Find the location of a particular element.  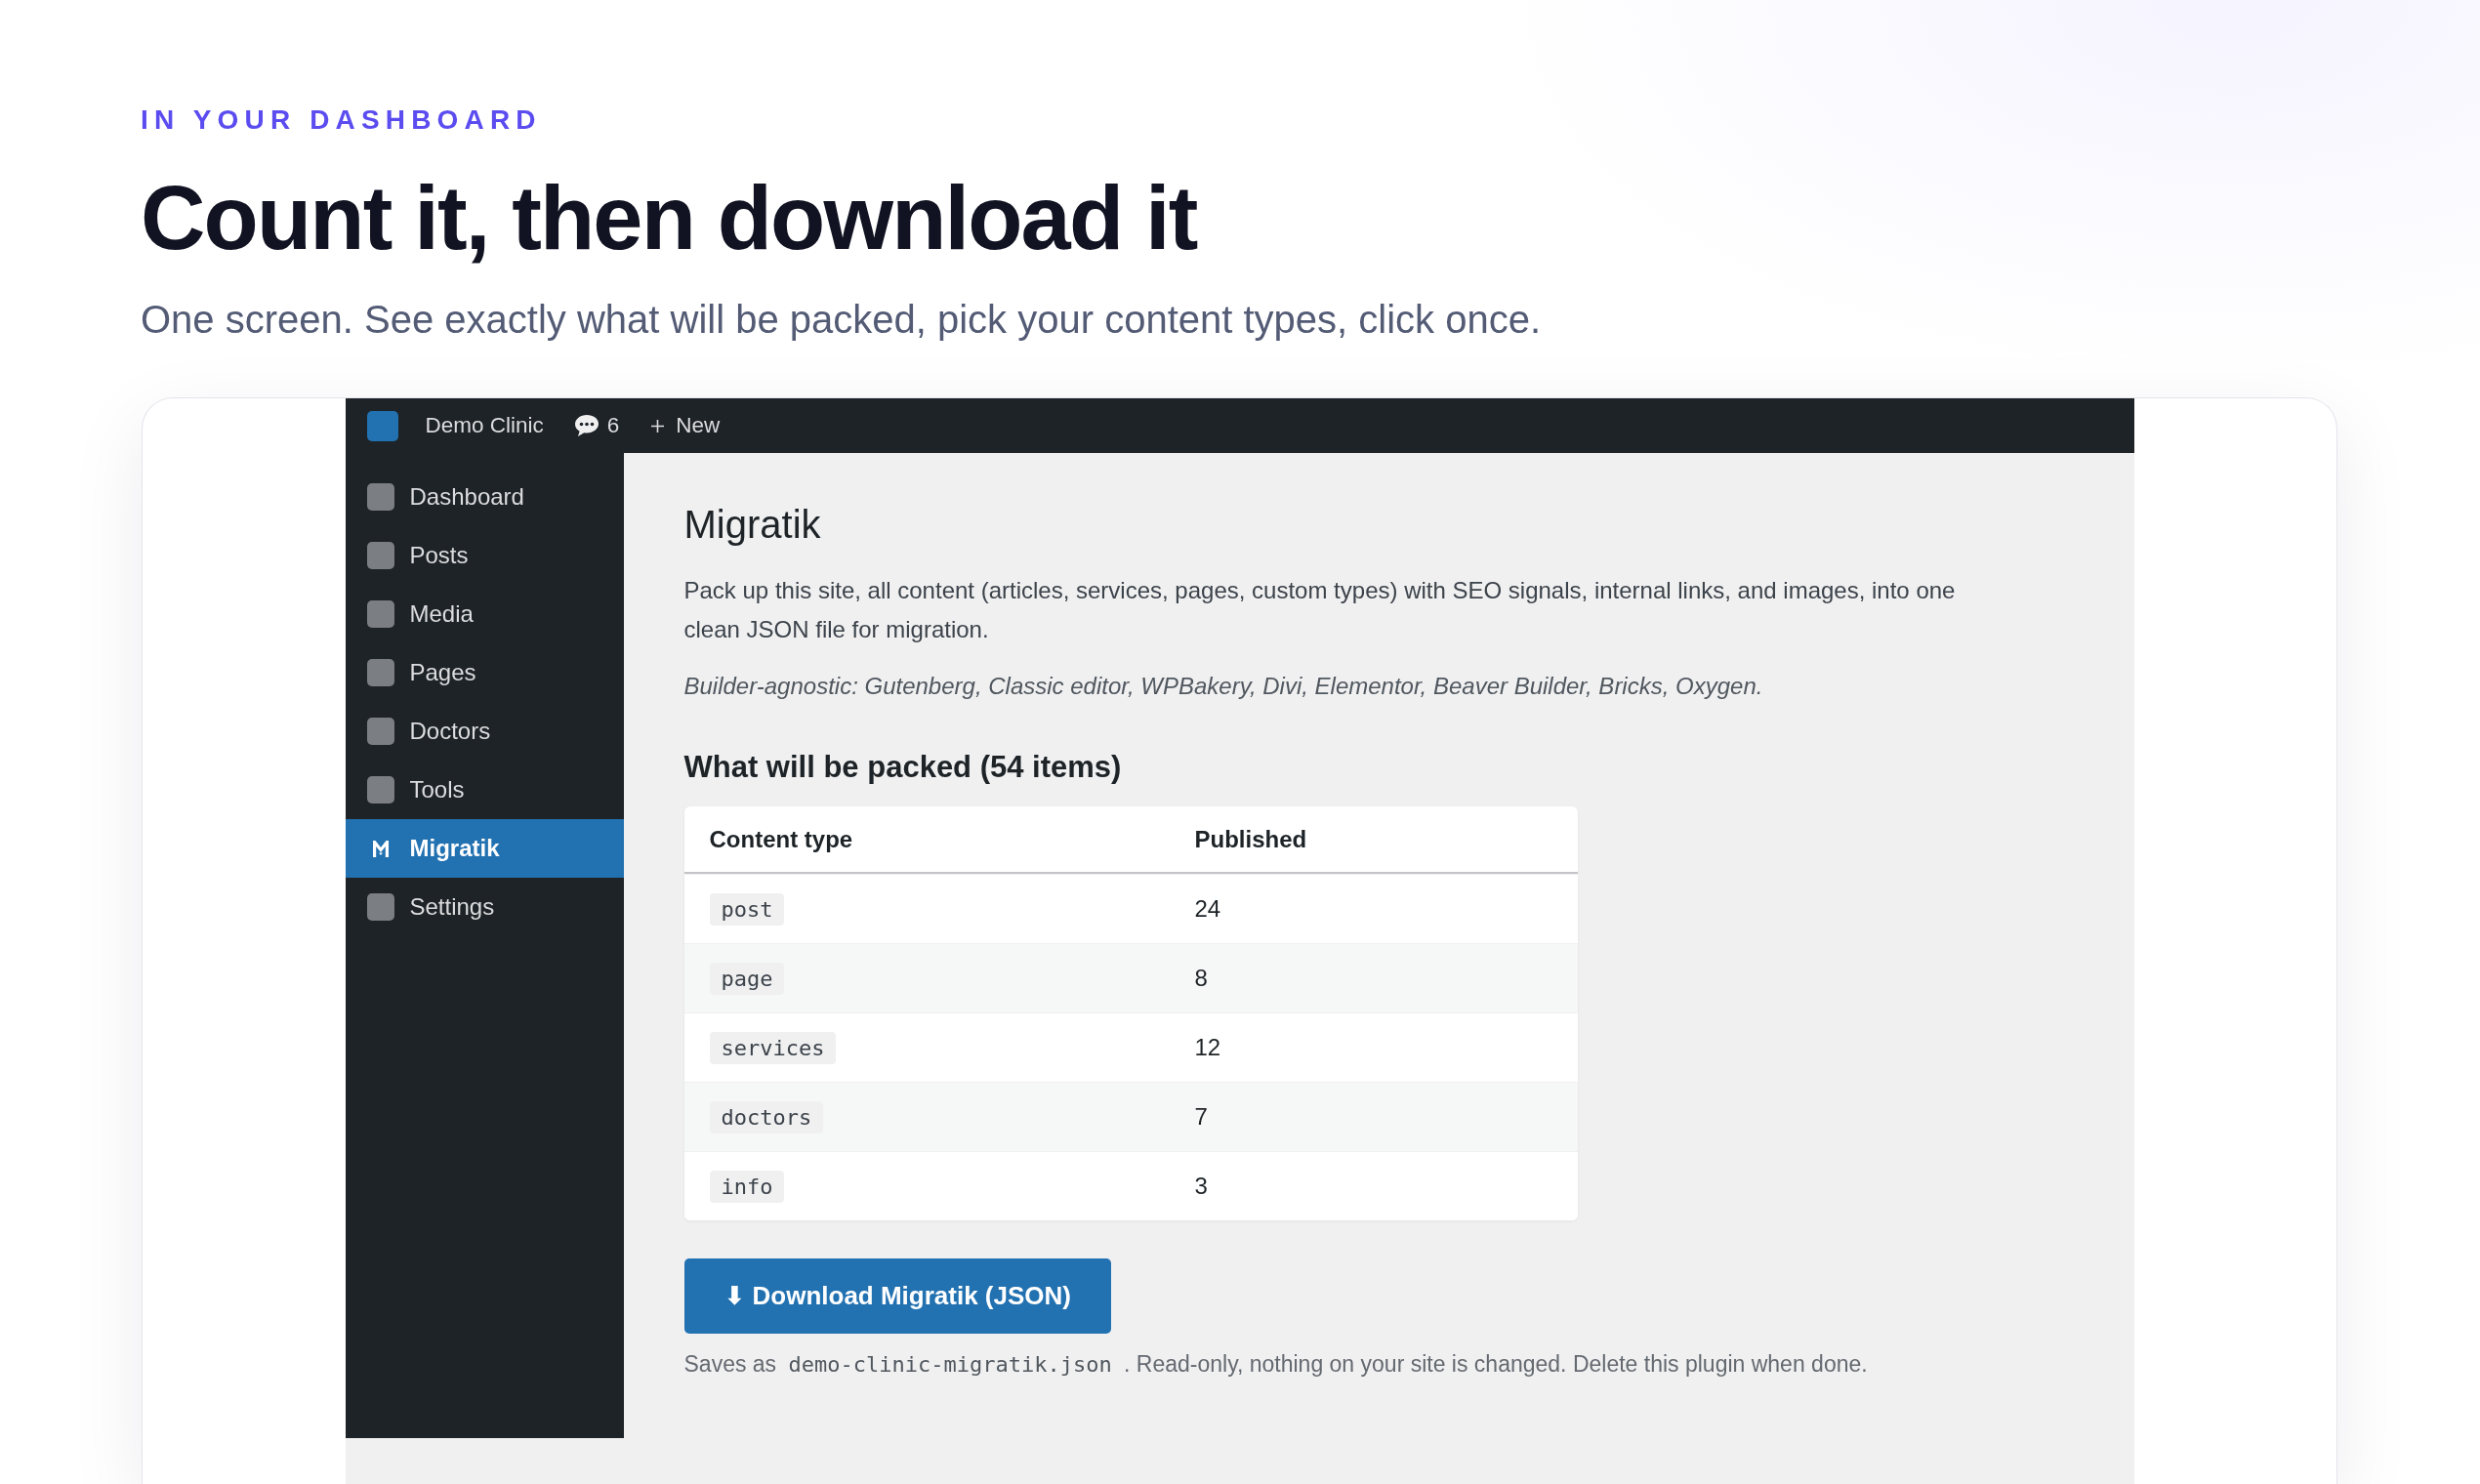

builder-note: Builder-agnostic: Gutenberg, Classic editor, WPBakery, Divi, Elementor, Beaver Builder, Bricks, Oxygen. is located at coordinates (1223, 687).